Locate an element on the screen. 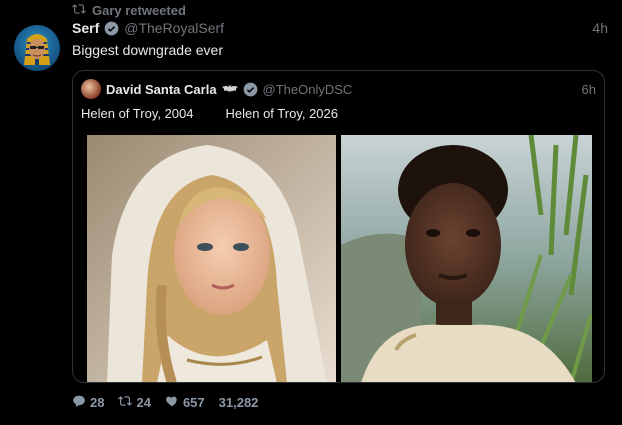  tweet-stats: 28 24 657 31,282 is located at coordinates (165, 402).